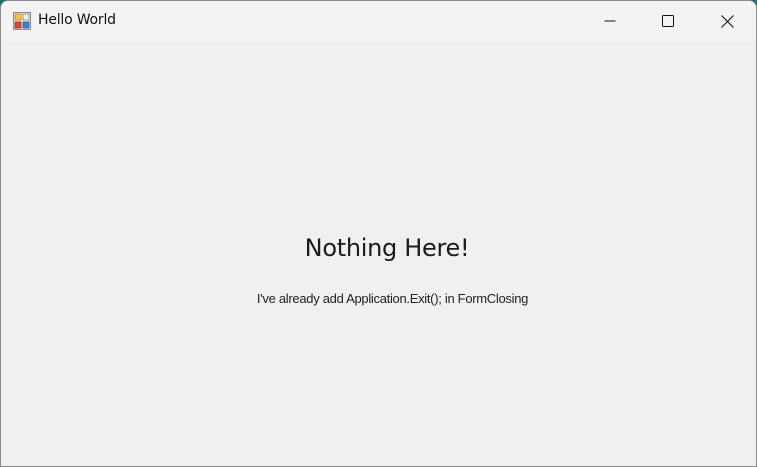  I want to click on winforms-app-icon, so click(22, 21).